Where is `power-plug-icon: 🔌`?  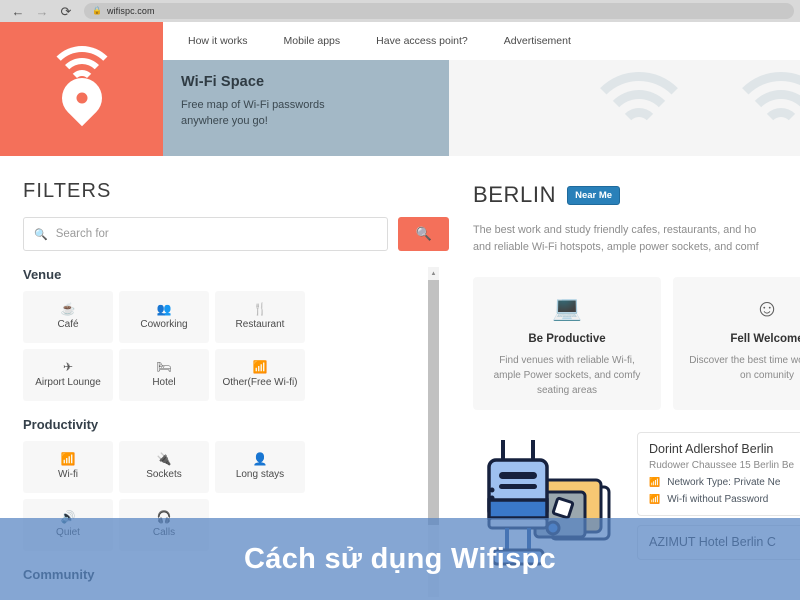
power-plug-icon: 🔌 is located at coordinates (164, 459).